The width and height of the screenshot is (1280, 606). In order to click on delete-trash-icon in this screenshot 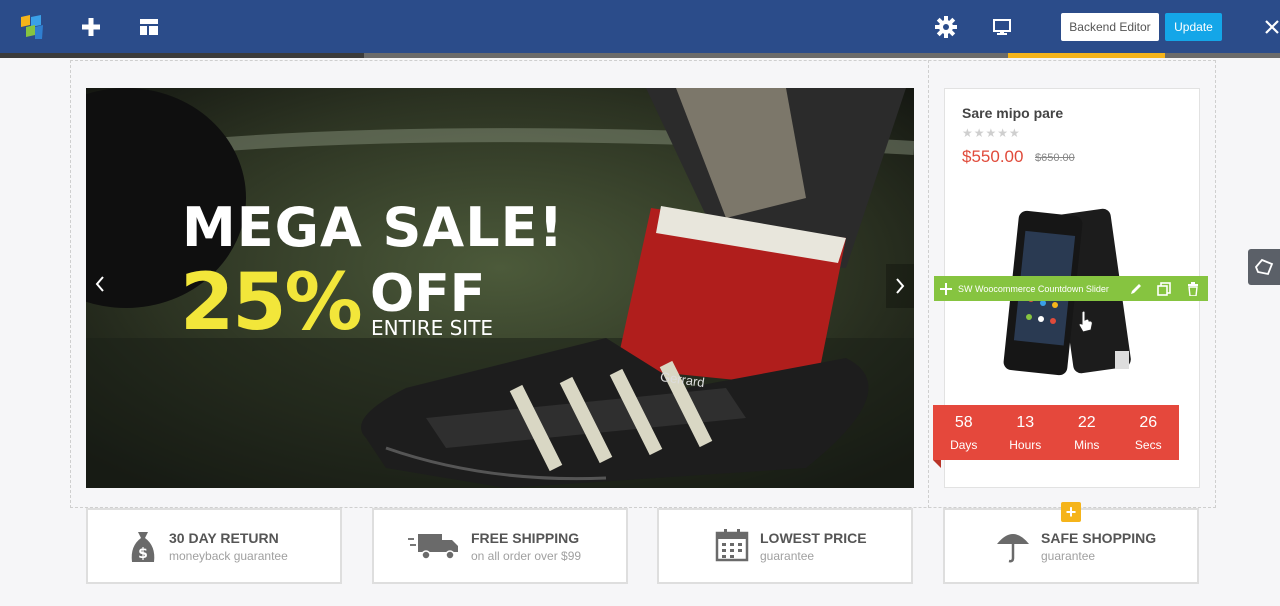, I will do `click(1193, 288)`.